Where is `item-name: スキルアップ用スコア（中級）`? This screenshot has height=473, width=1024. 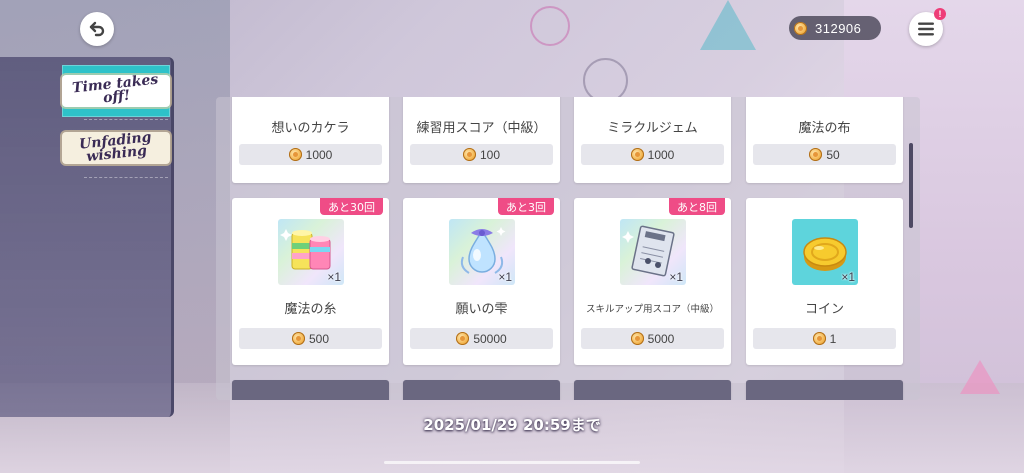
item-name: スキルアップ用スコア（中級） is located at coordinates (652, 309).